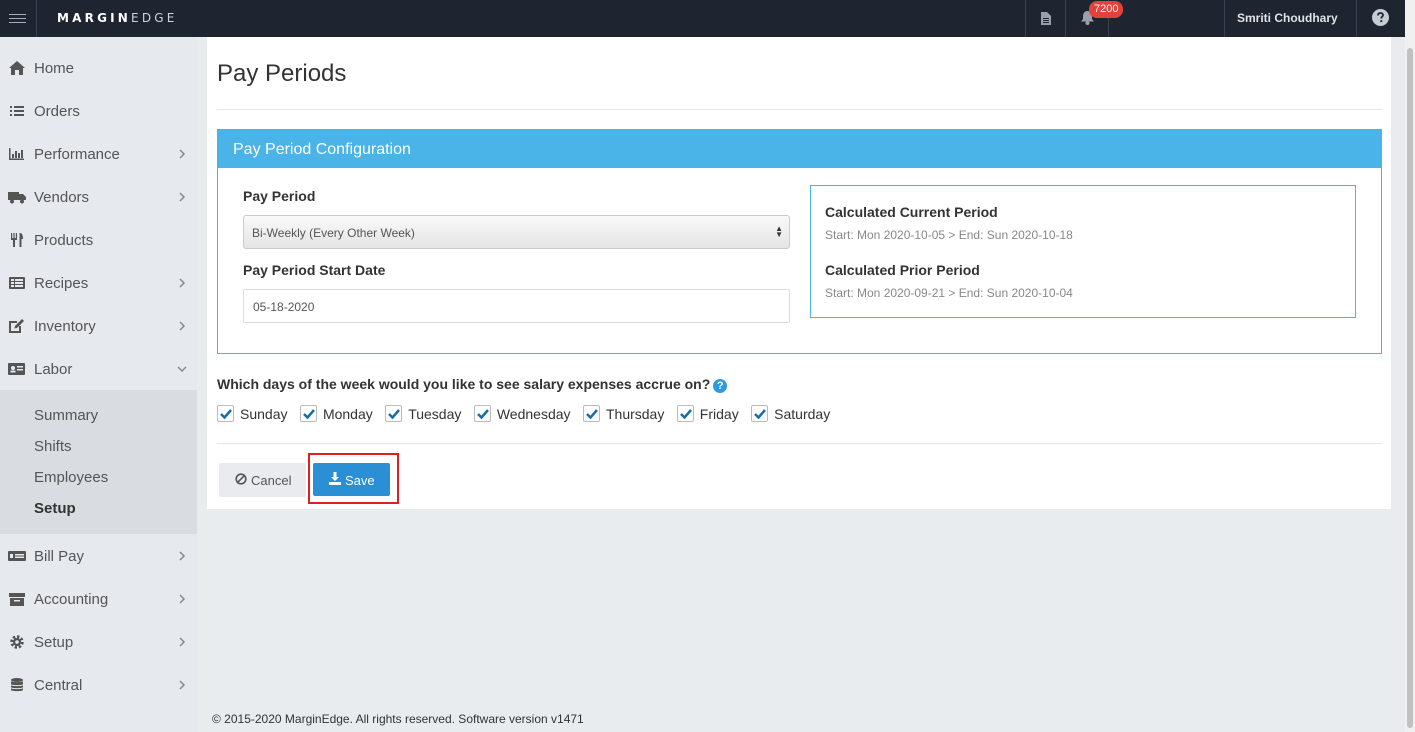  I want to click on cutlery-icon, so click(17, 240).